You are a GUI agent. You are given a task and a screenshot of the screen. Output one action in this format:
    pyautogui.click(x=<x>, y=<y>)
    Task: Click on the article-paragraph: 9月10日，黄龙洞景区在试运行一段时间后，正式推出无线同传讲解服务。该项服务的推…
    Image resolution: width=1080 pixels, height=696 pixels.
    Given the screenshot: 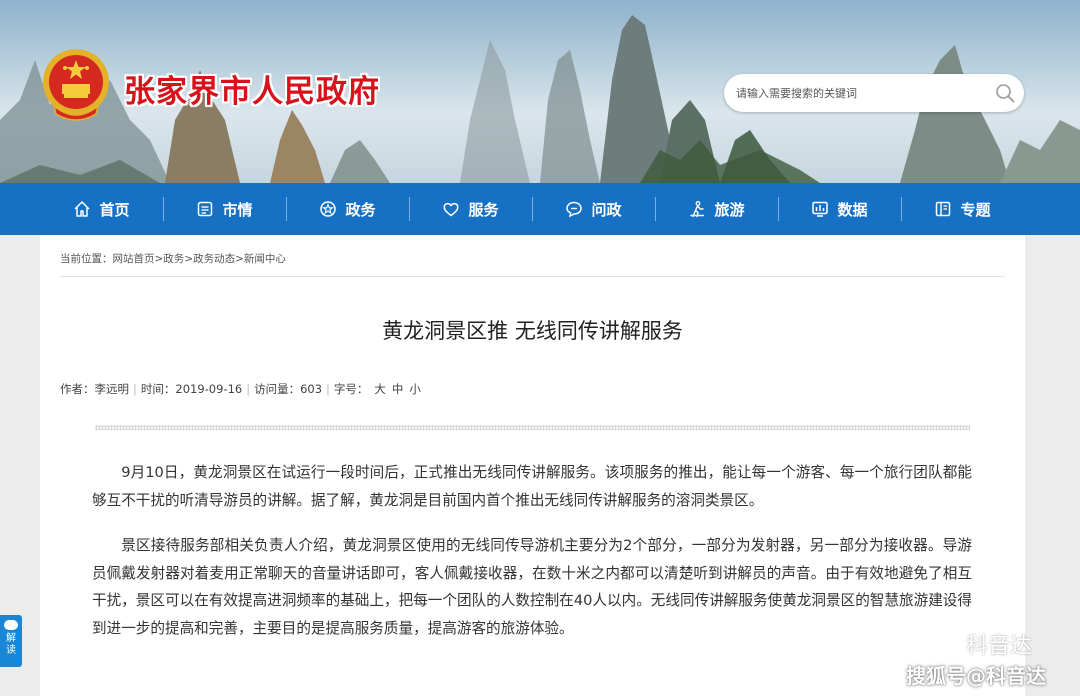 What is the action you would take?
    pyautogui.click(x=532, y=486)
    